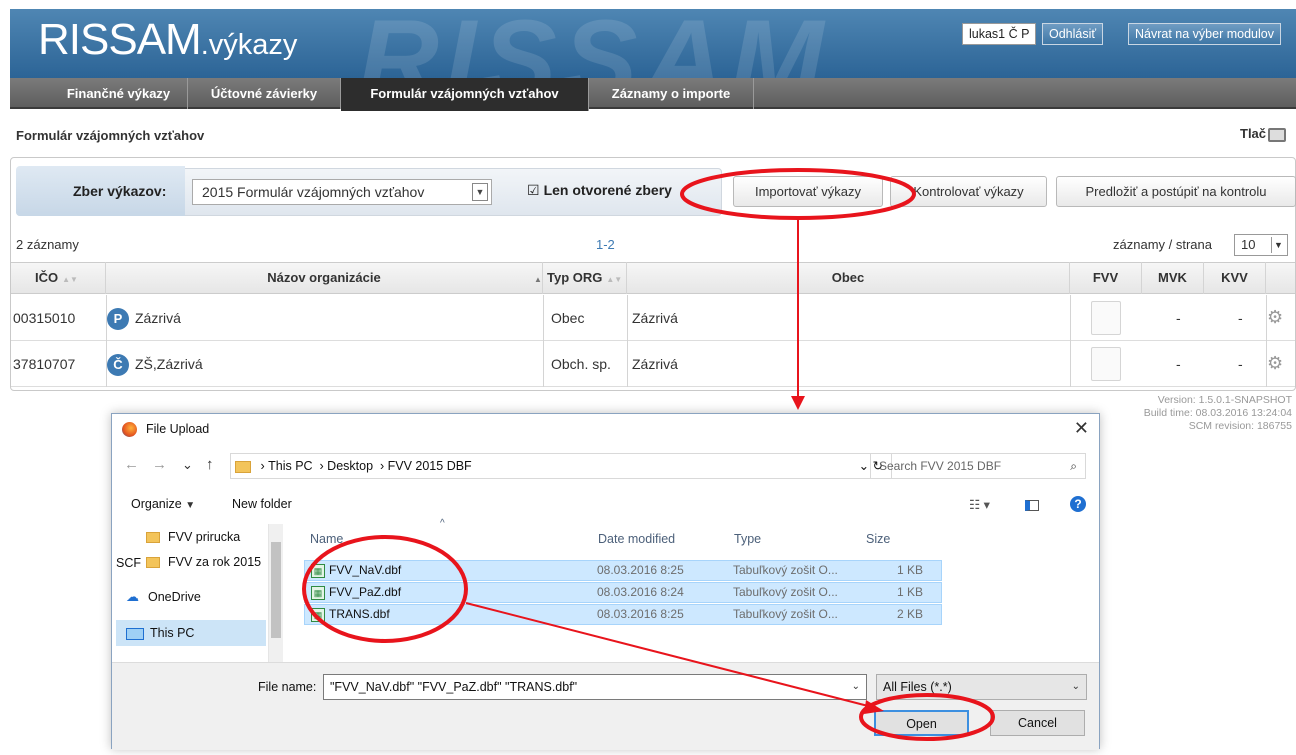 The image size is (1296, 755). I want to click on user-box: lukas1 Č P, so click(999, 34).